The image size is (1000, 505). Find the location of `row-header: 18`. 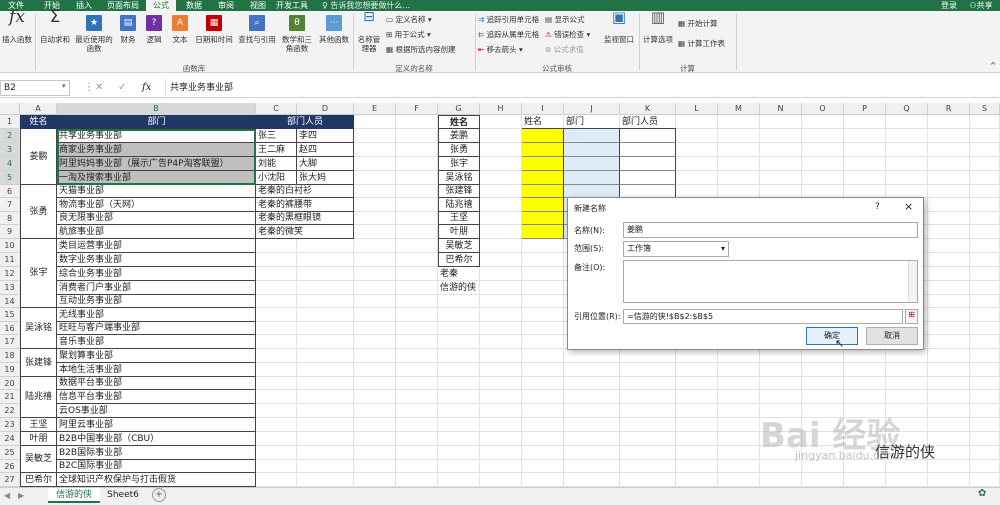

row-header: 18 is located at coordinates (10, 356).